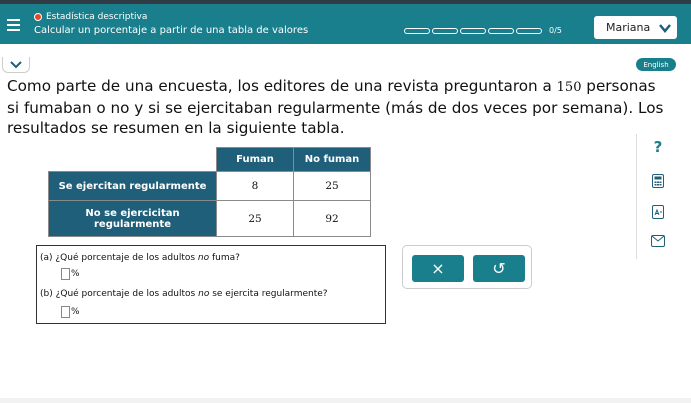  I want to click on table-header-row: Fuman No fuman, so click(209, 159).